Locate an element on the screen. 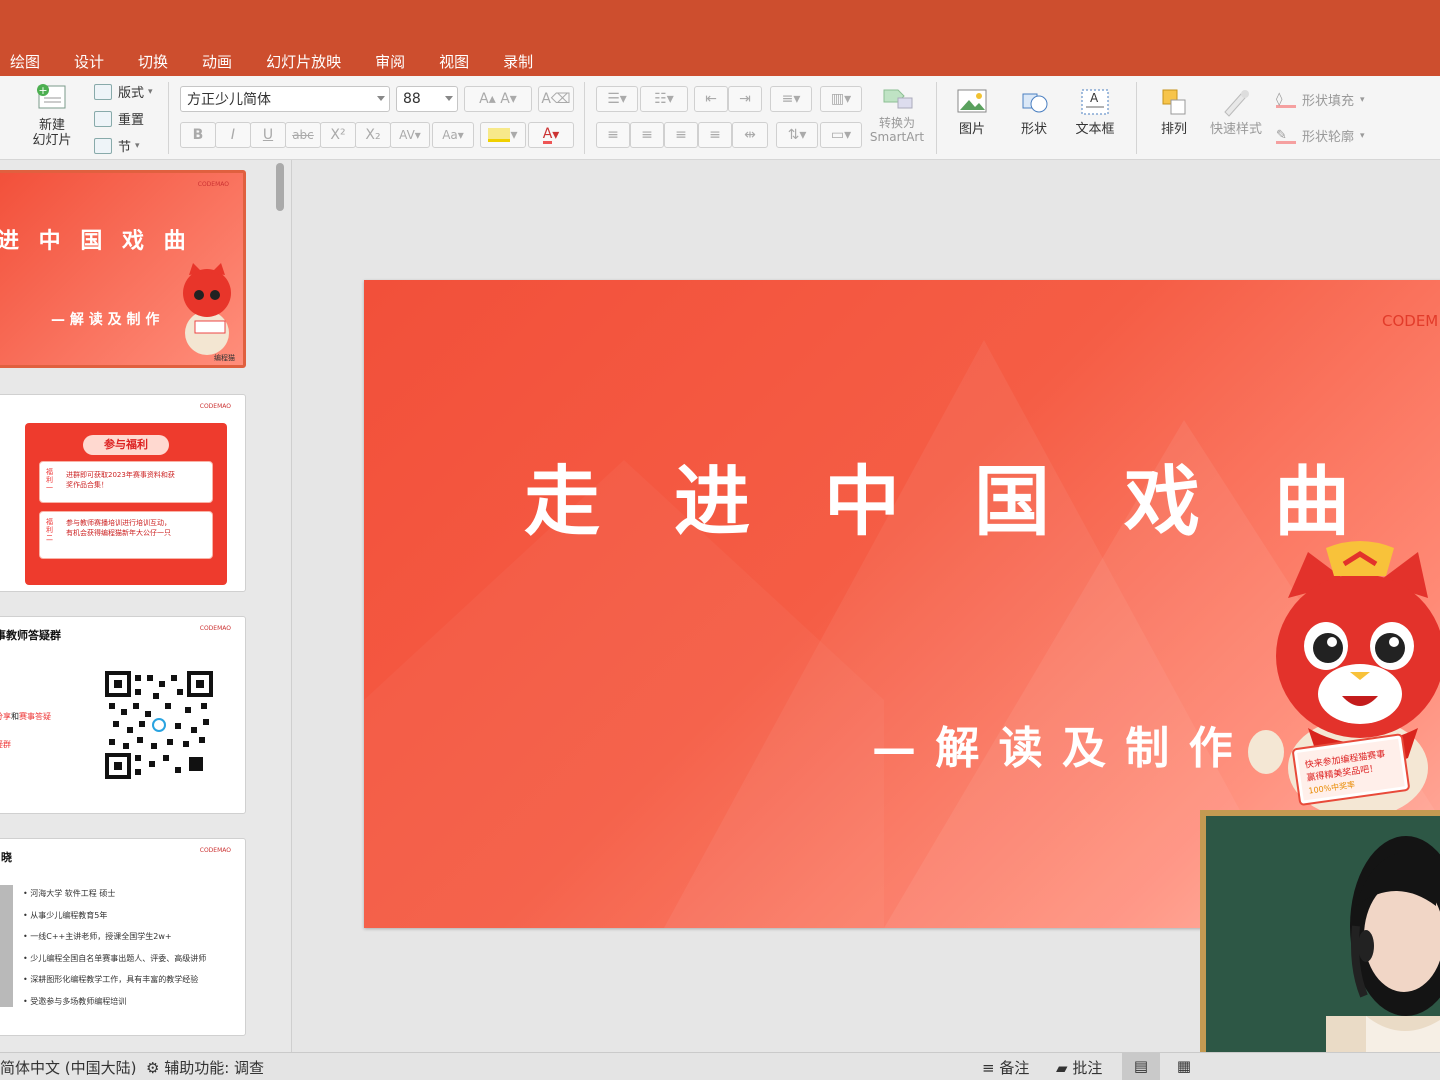 The width and height of the screenshot is (1440, 1080). align-center-icon: ≡ is located at coordinates (647, 135).